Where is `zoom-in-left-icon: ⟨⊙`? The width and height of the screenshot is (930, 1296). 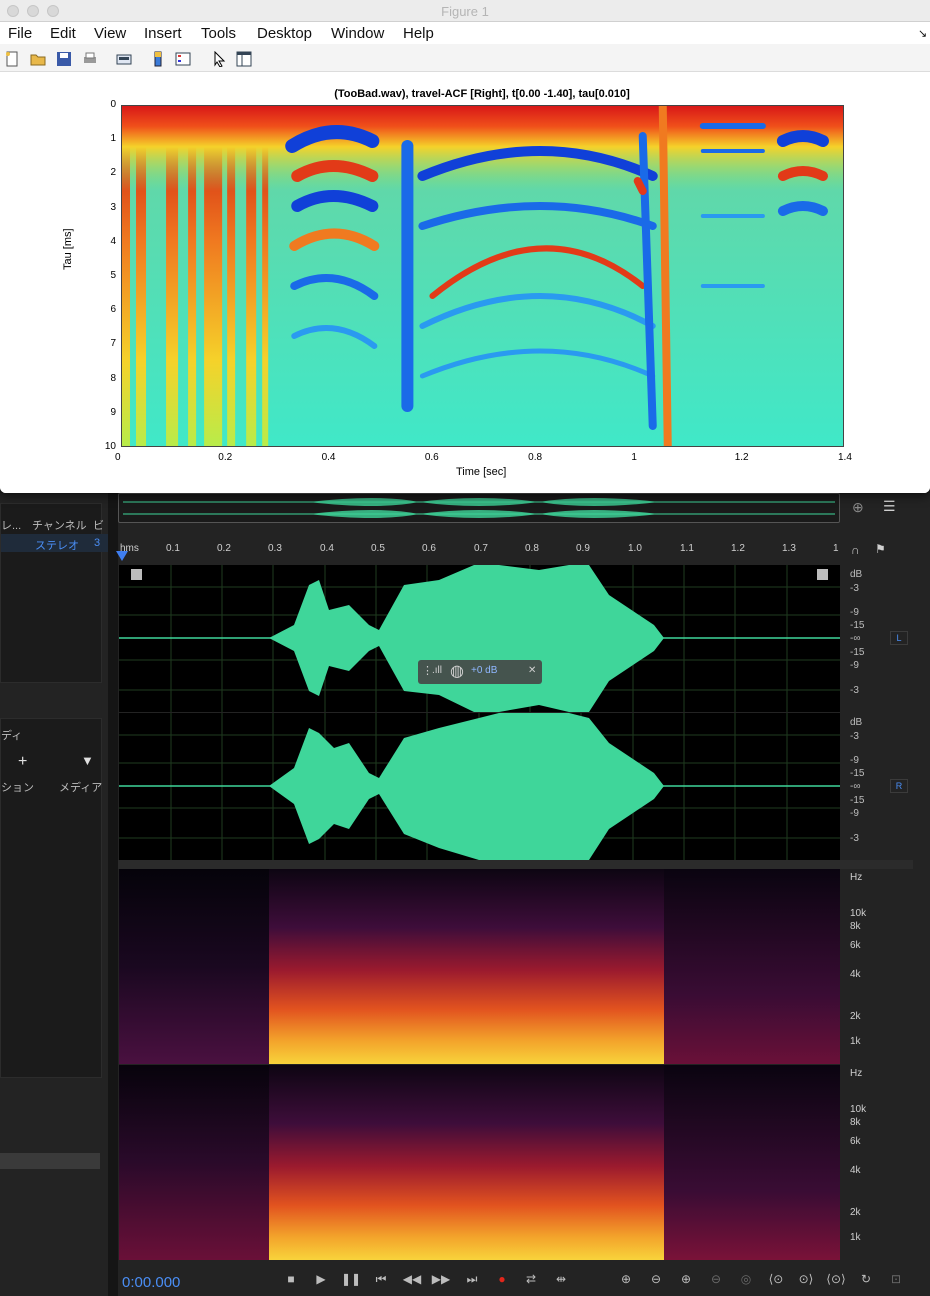 zoom-in-left-icon: ⟨⊙ is located at coordinates (776, 1279).